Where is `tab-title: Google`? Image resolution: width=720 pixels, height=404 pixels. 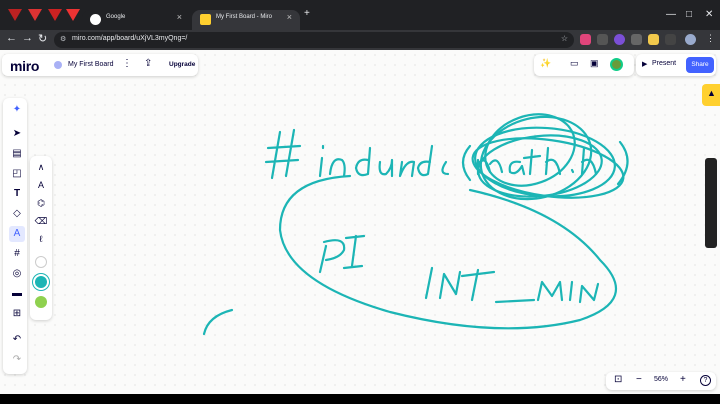
tab-title: Google is located at coordinates (116, 17).